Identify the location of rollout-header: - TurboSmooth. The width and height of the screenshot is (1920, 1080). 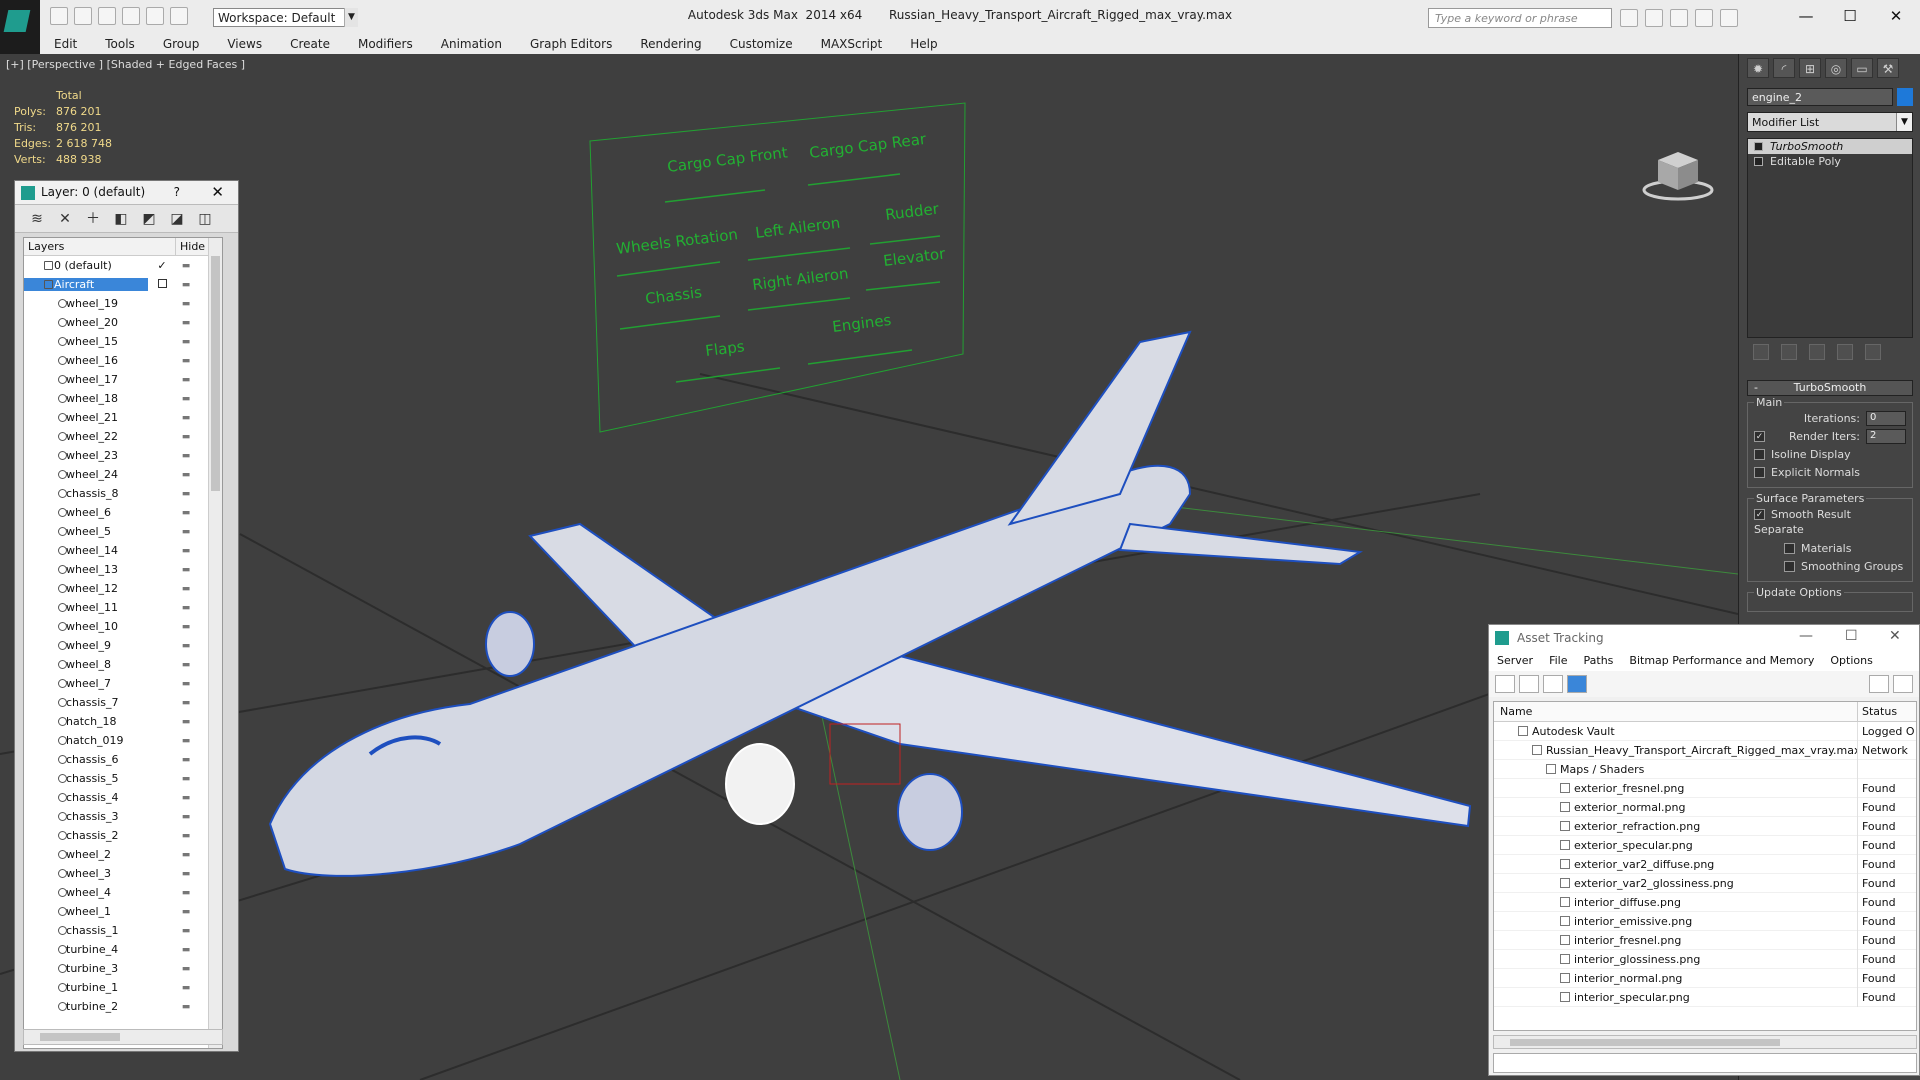
(1830, 388).